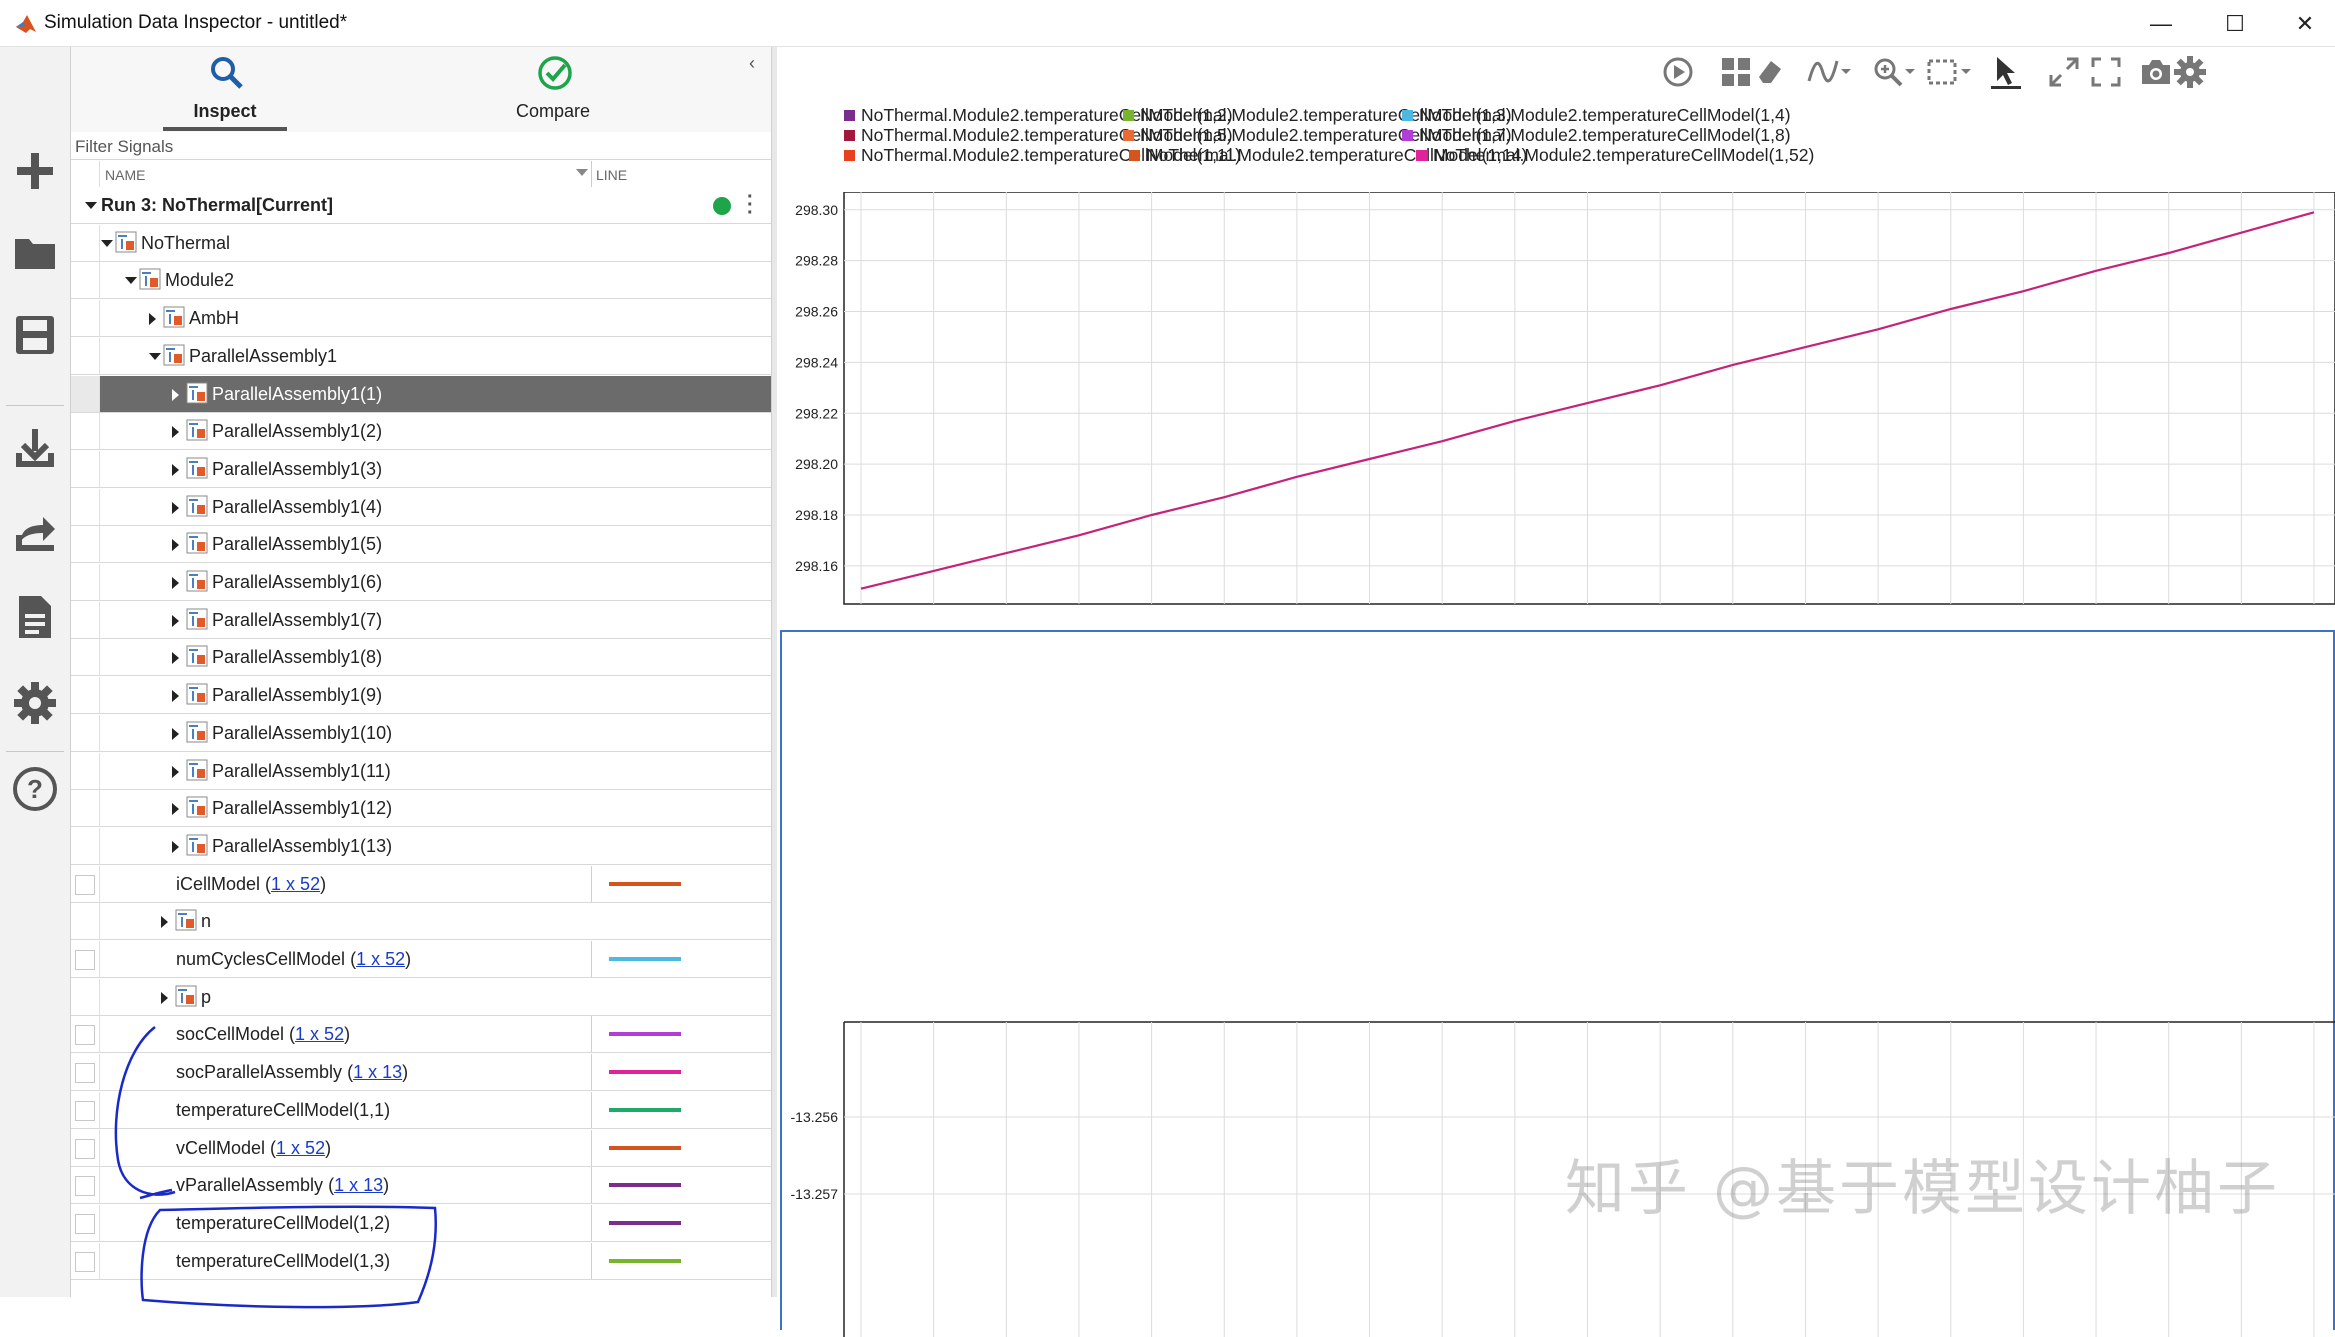 This screenshot has height=1337, width=2335. Describe the element at coordinates (421, 1110) in the screenshot. I see `tree-row: temperatureCellModel(1,1)` at that location.